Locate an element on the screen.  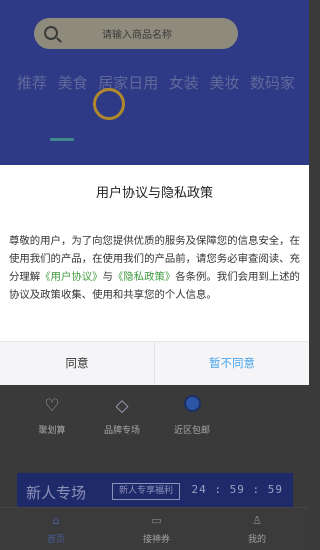
quick-link-nearby: 近区包邮 is located at coordinates (192, 415).